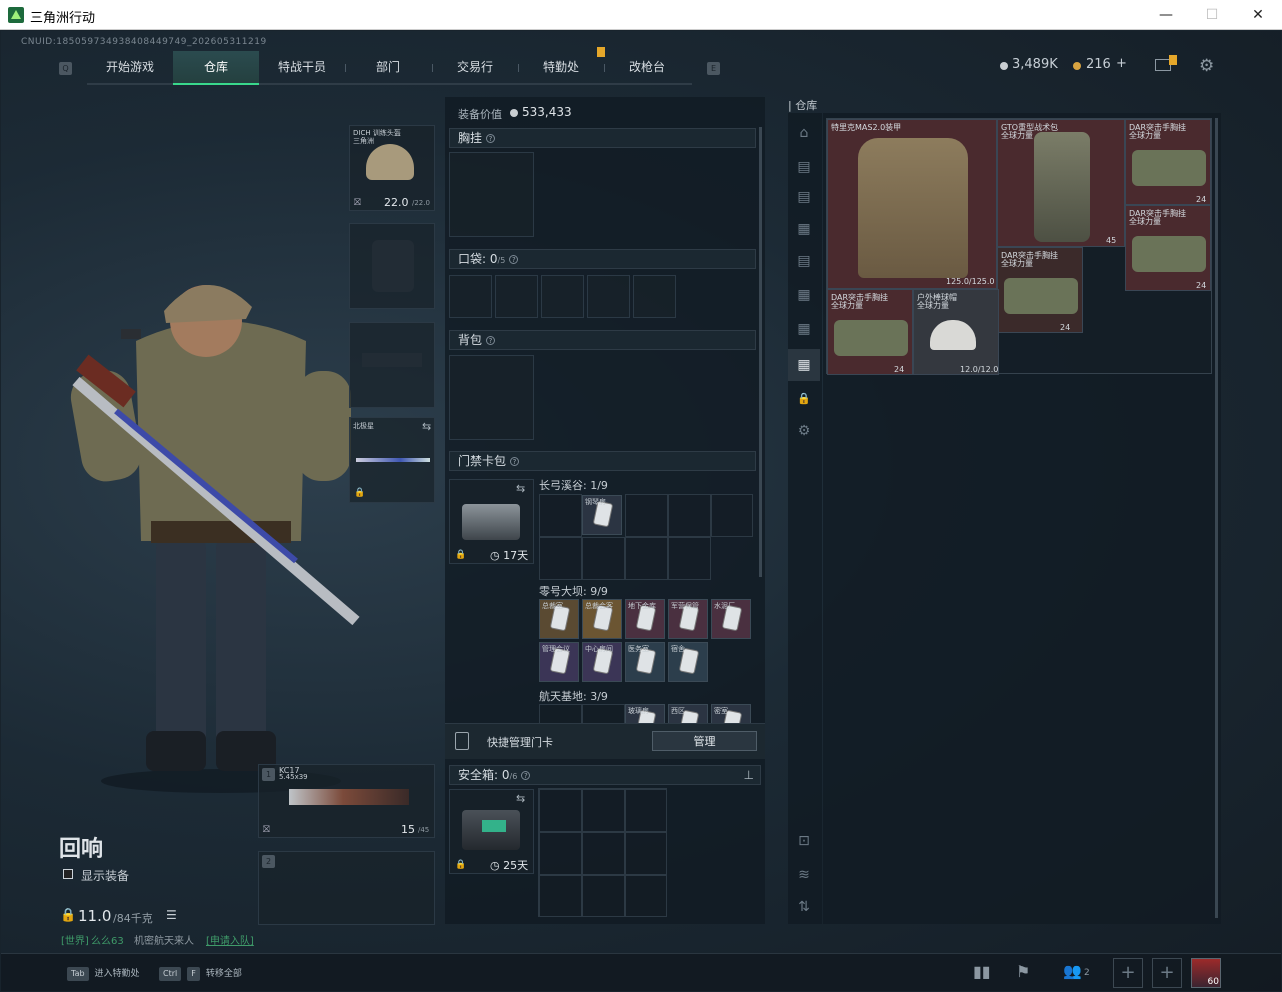 Image resolution: width=1282 pixels, height=992 pixels. Describe the element at coordinates (392, 168) in the screenshot. I see `helmet-slot: DICH 训练头盔 三角洲 ⛝ 22.0 /22.0` at that location.